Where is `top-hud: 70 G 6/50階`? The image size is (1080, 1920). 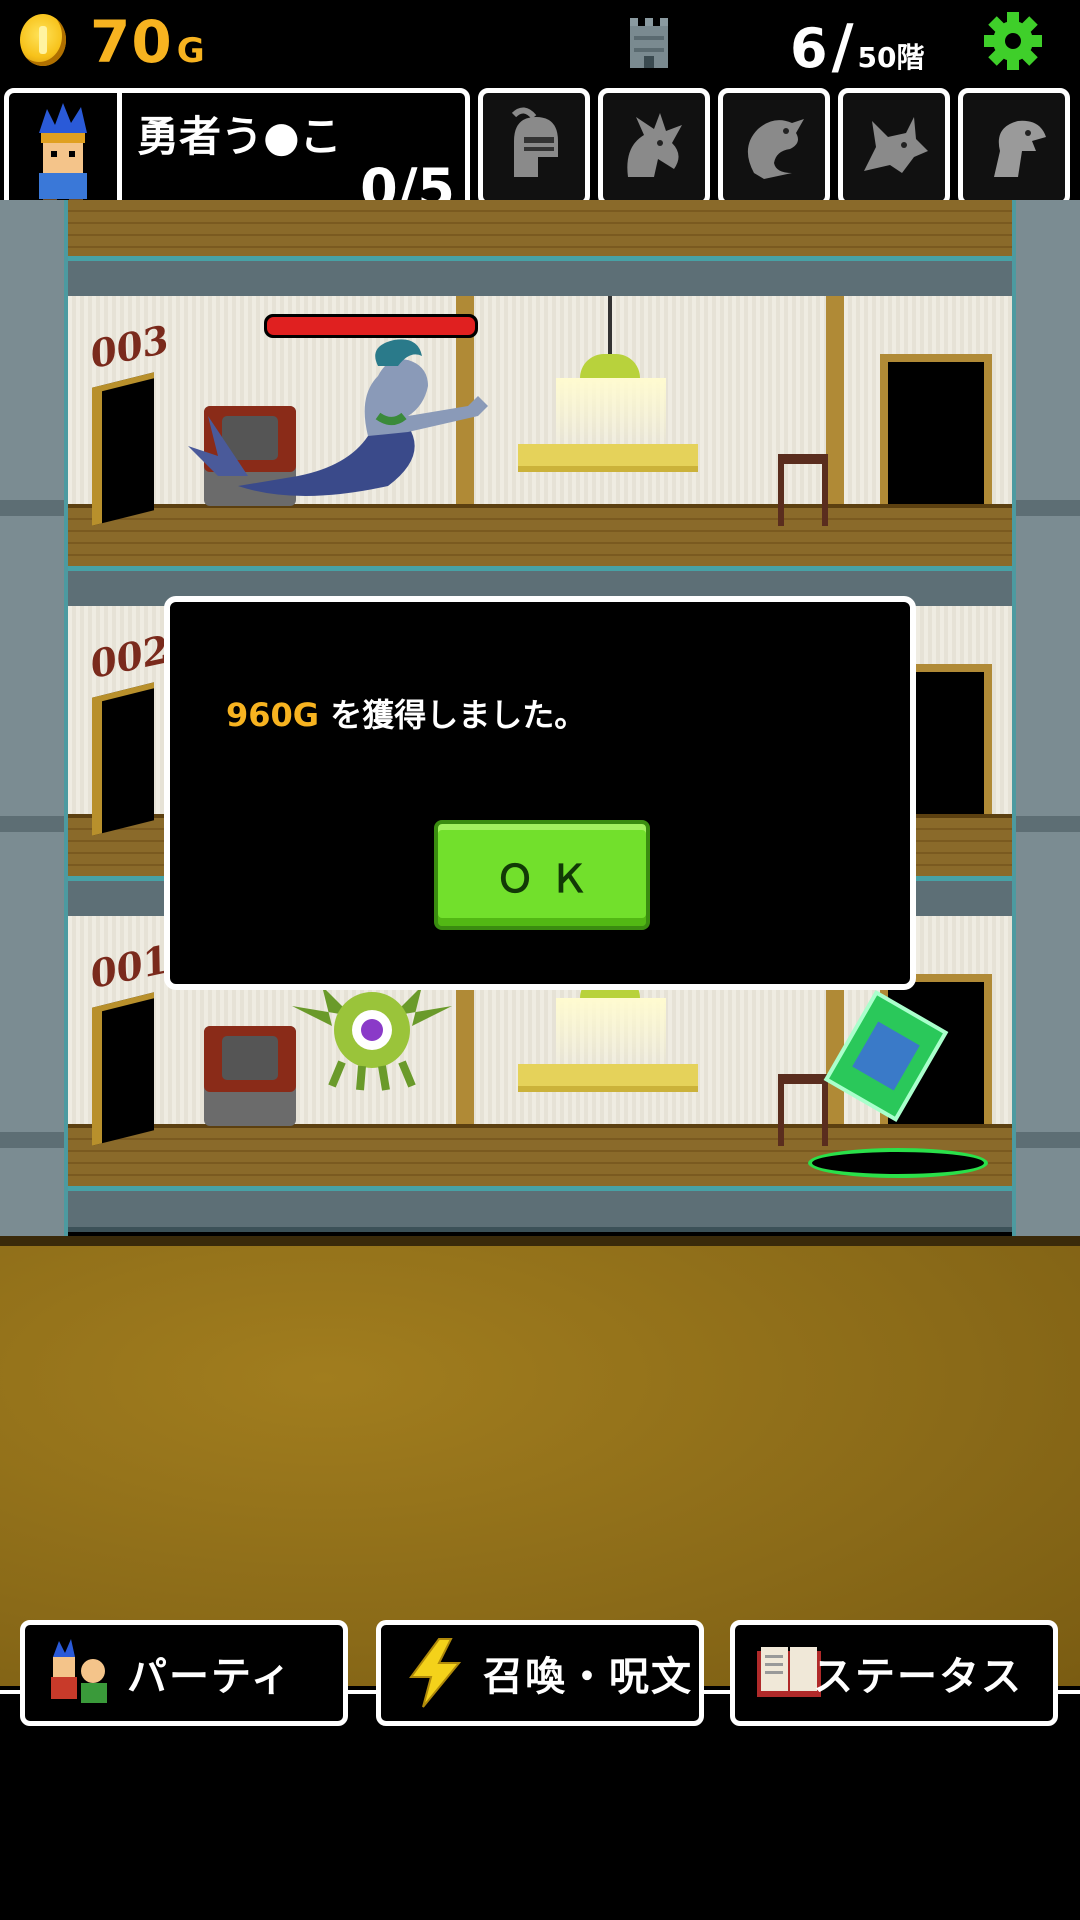 top-hud: 70 G 6/50階 is located at coordinates (540, 43).